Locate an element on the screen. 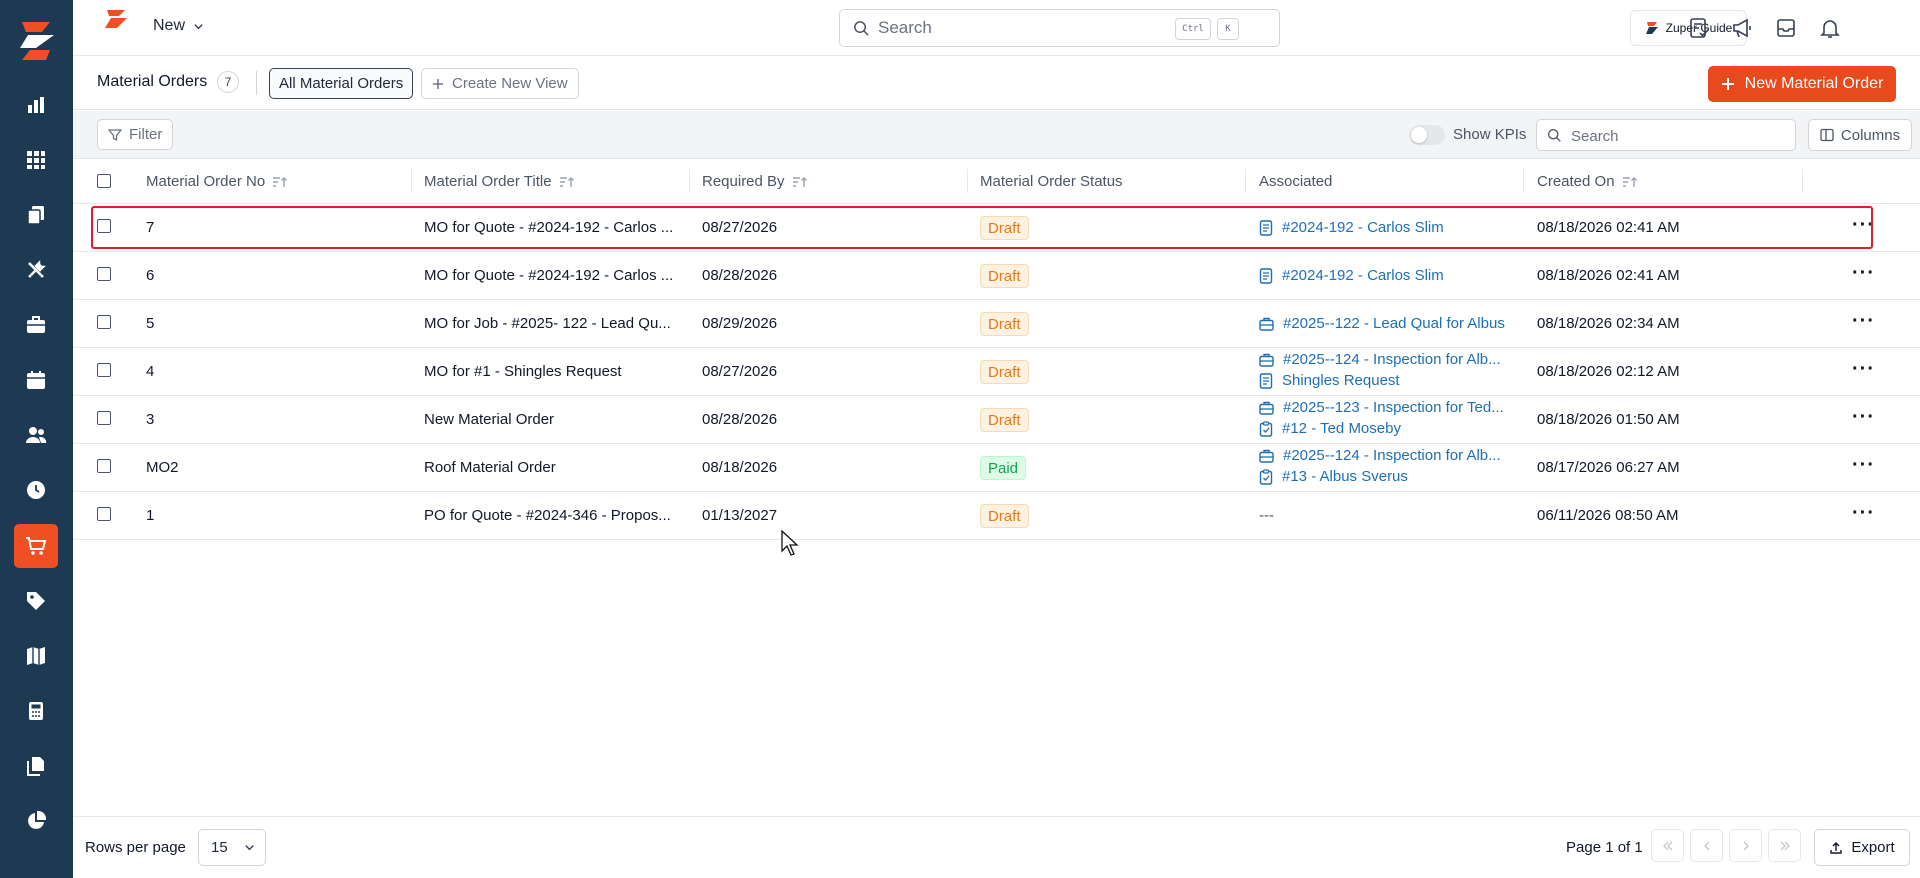 This screenshot has height=878, width=1920. sidebar-item-tools is located at coordinates (36, 270).